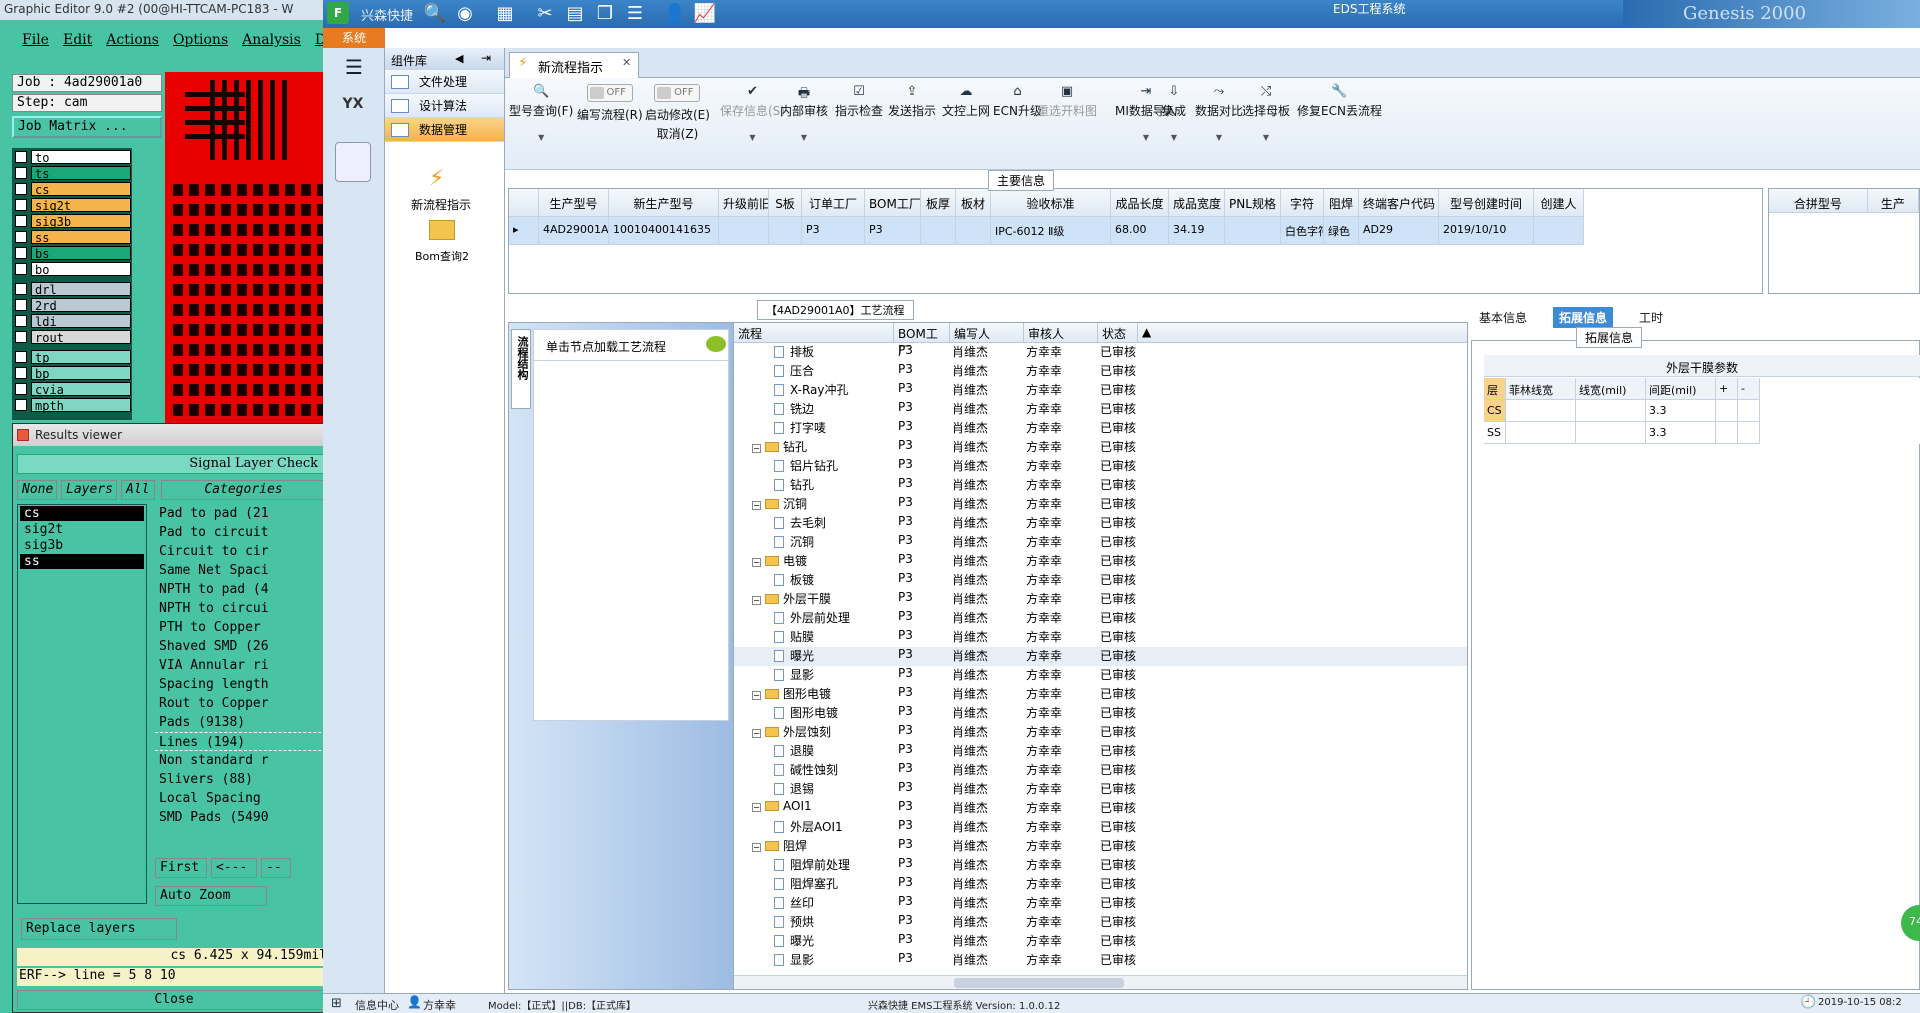 This screenshot has width=1920, height=1013. What do you see at coordinates (1100, 542) in the screenshot?
I see `tree-row: 沉铜 P3 肖维杰 方幸幸 已审核` at bounding box center [1100, 542].